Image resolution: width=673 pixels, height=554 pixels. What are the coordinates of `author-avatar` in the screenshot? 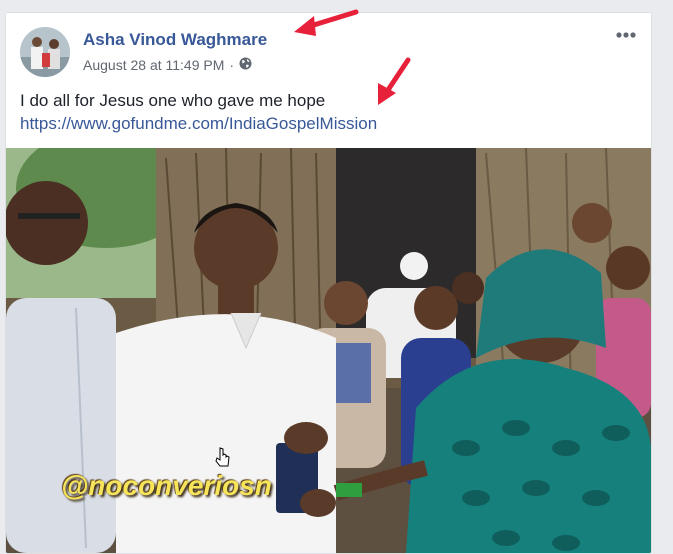 It's located at (45, 52).